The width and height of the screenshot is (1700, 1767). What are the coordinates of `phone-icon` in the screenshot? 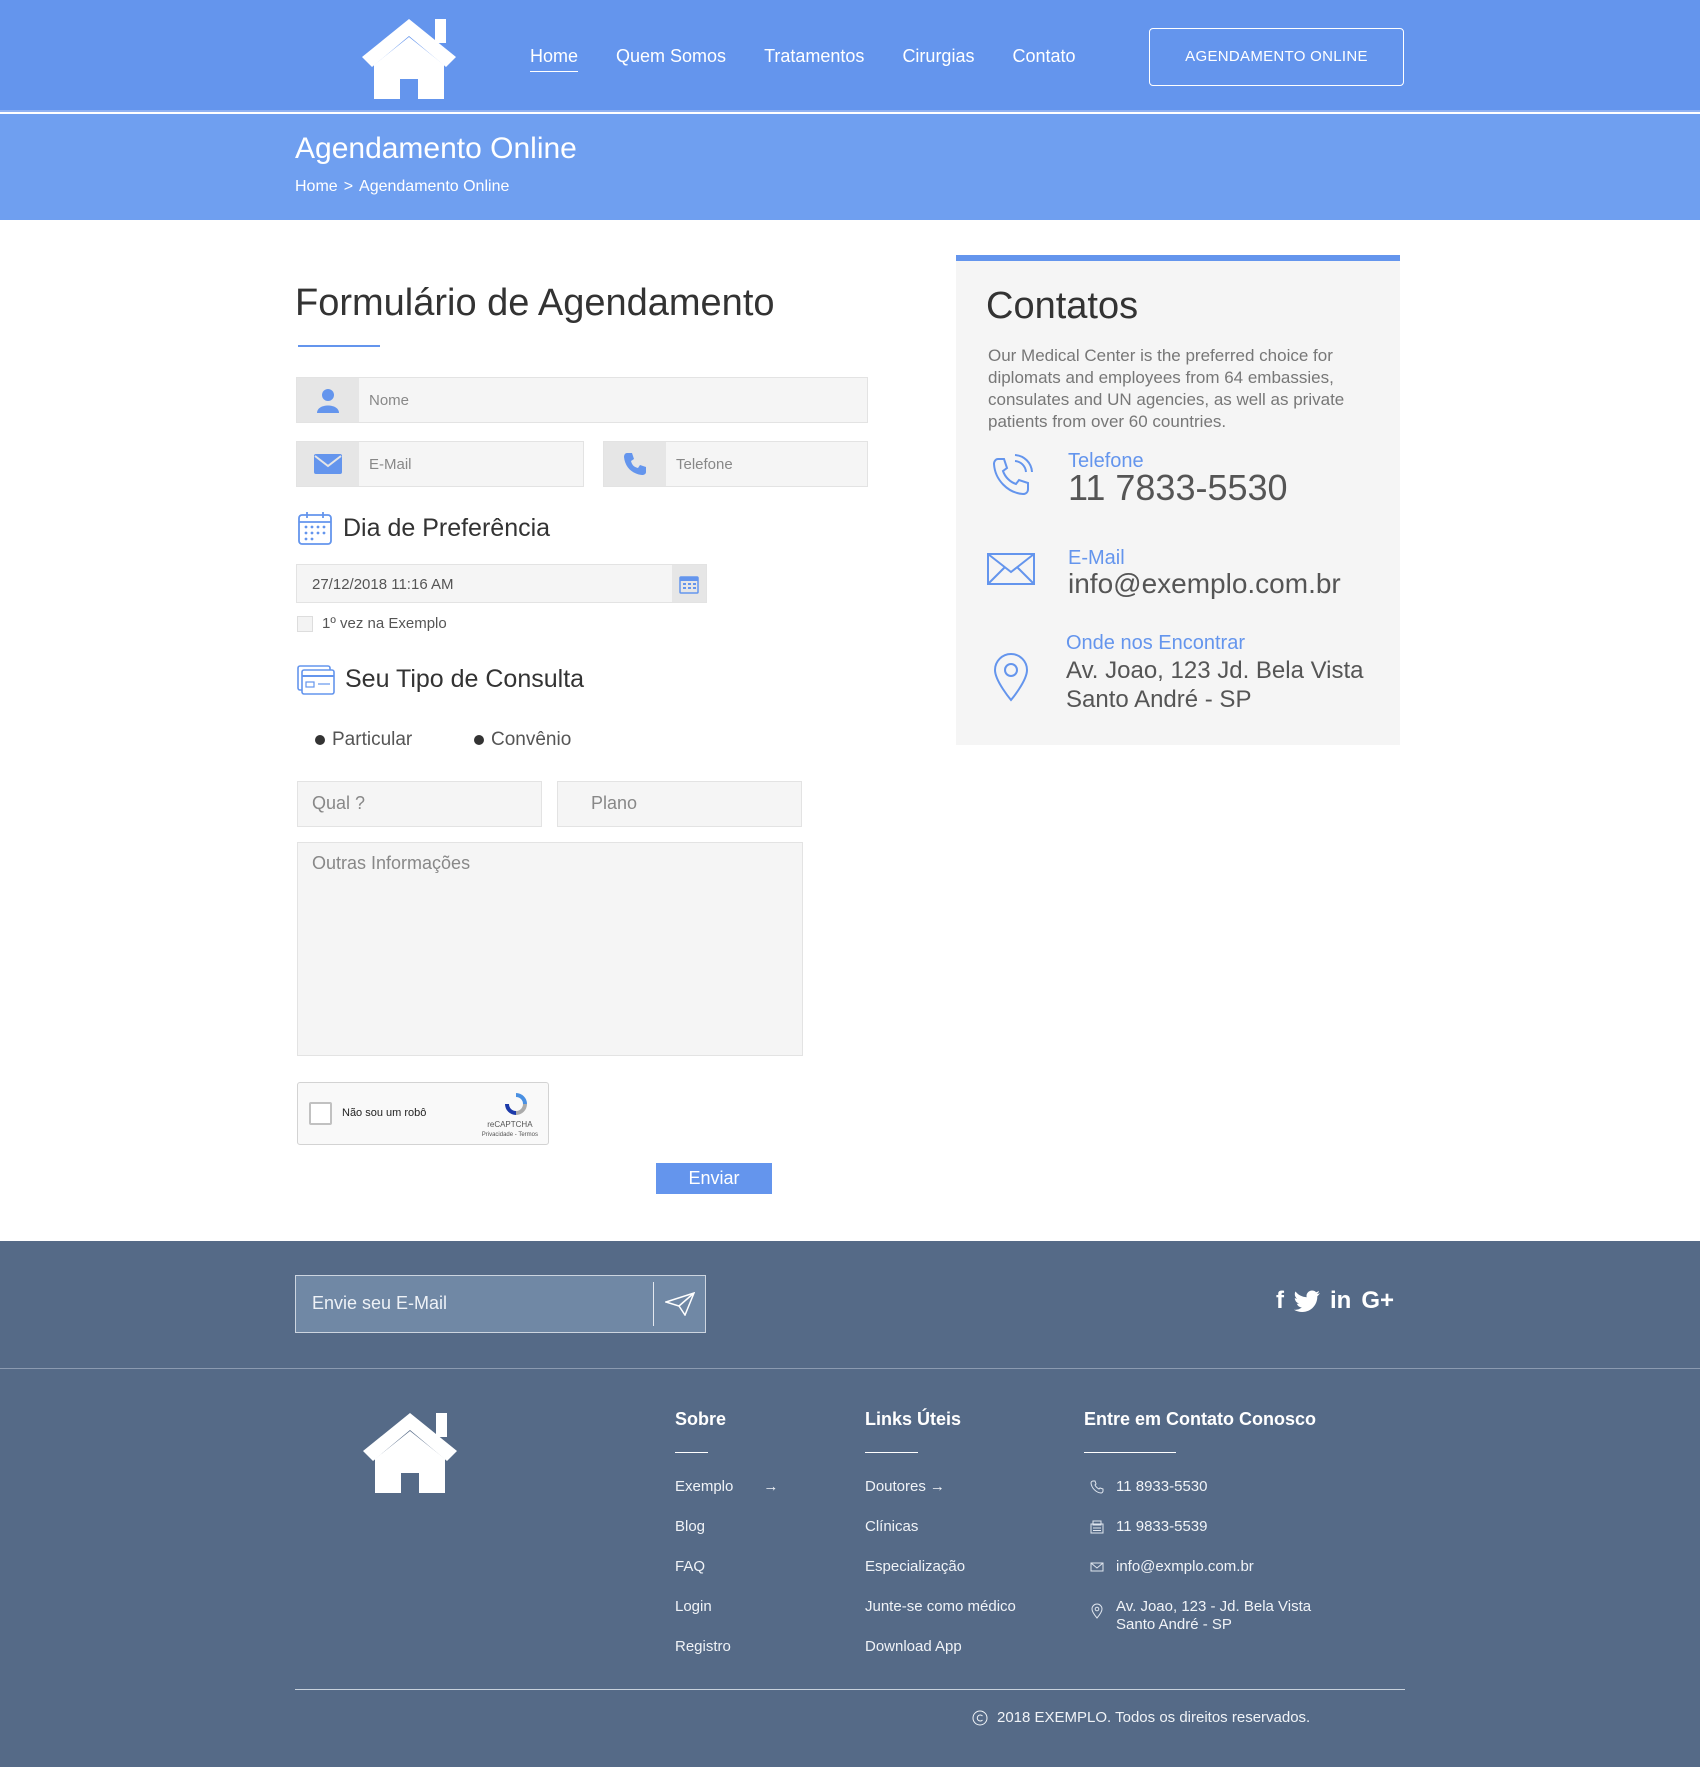 It's located at (635, 464).